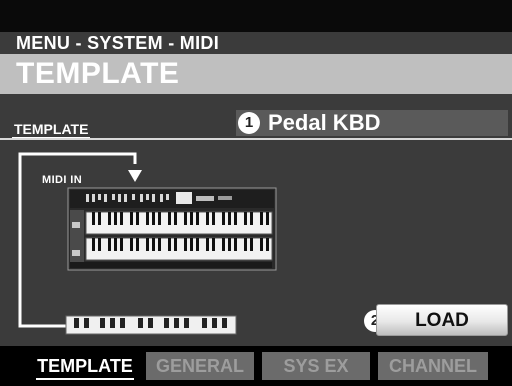 This screenshot has width=512, height=386. Describe the element at coordinates (98, 73) in the screenshot. I see `page-title: TEMPLATE` at that location.